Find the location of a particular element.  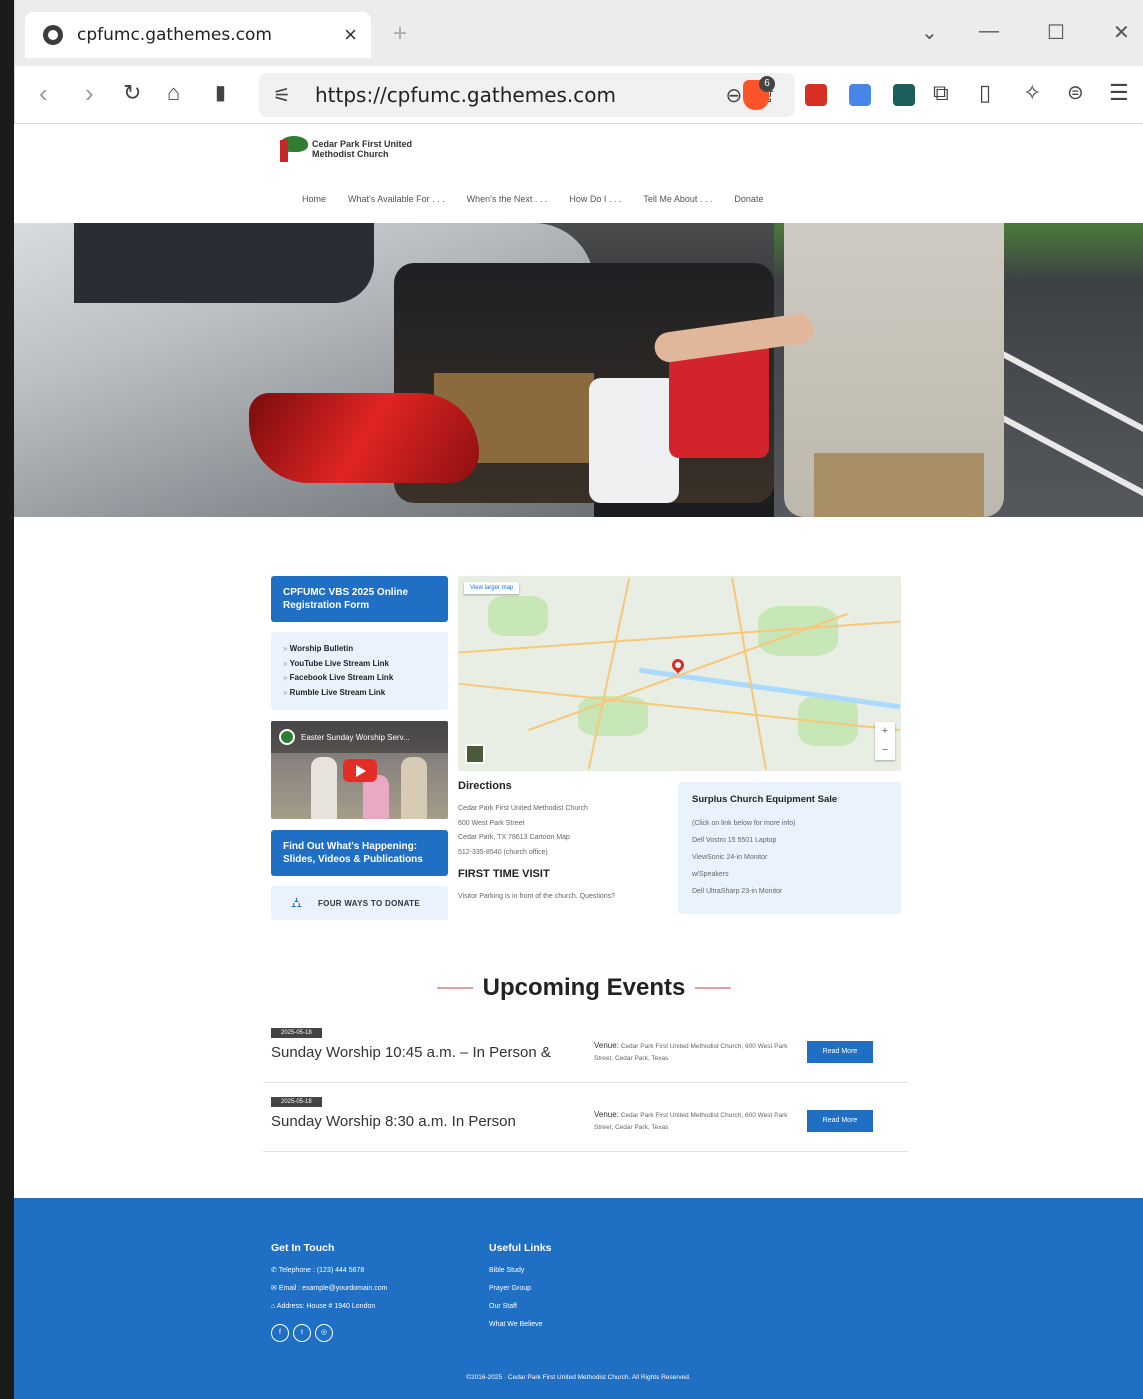

vpn-icon: ⊜ is located at coordinates (1075, 93).